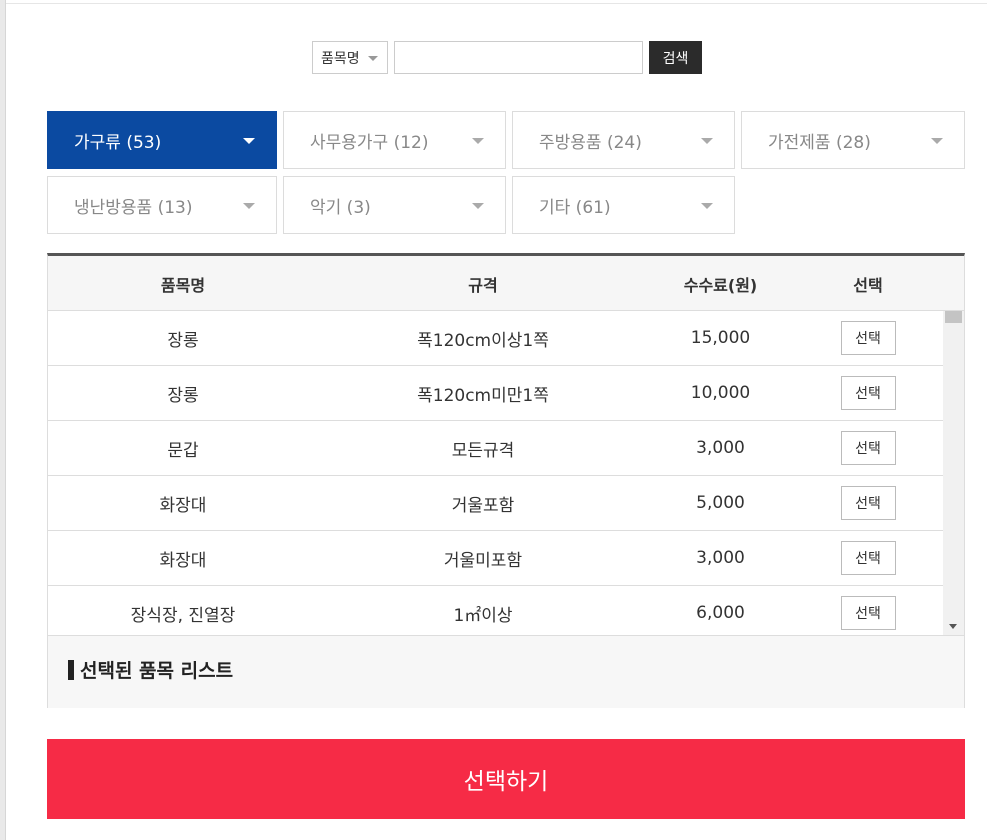 Image resolution: width=987 pixels, height=840 pixels. Describe the element at coordinates (720, 503) in the screenshot. I see `cell-fee: 5,000` at that location.